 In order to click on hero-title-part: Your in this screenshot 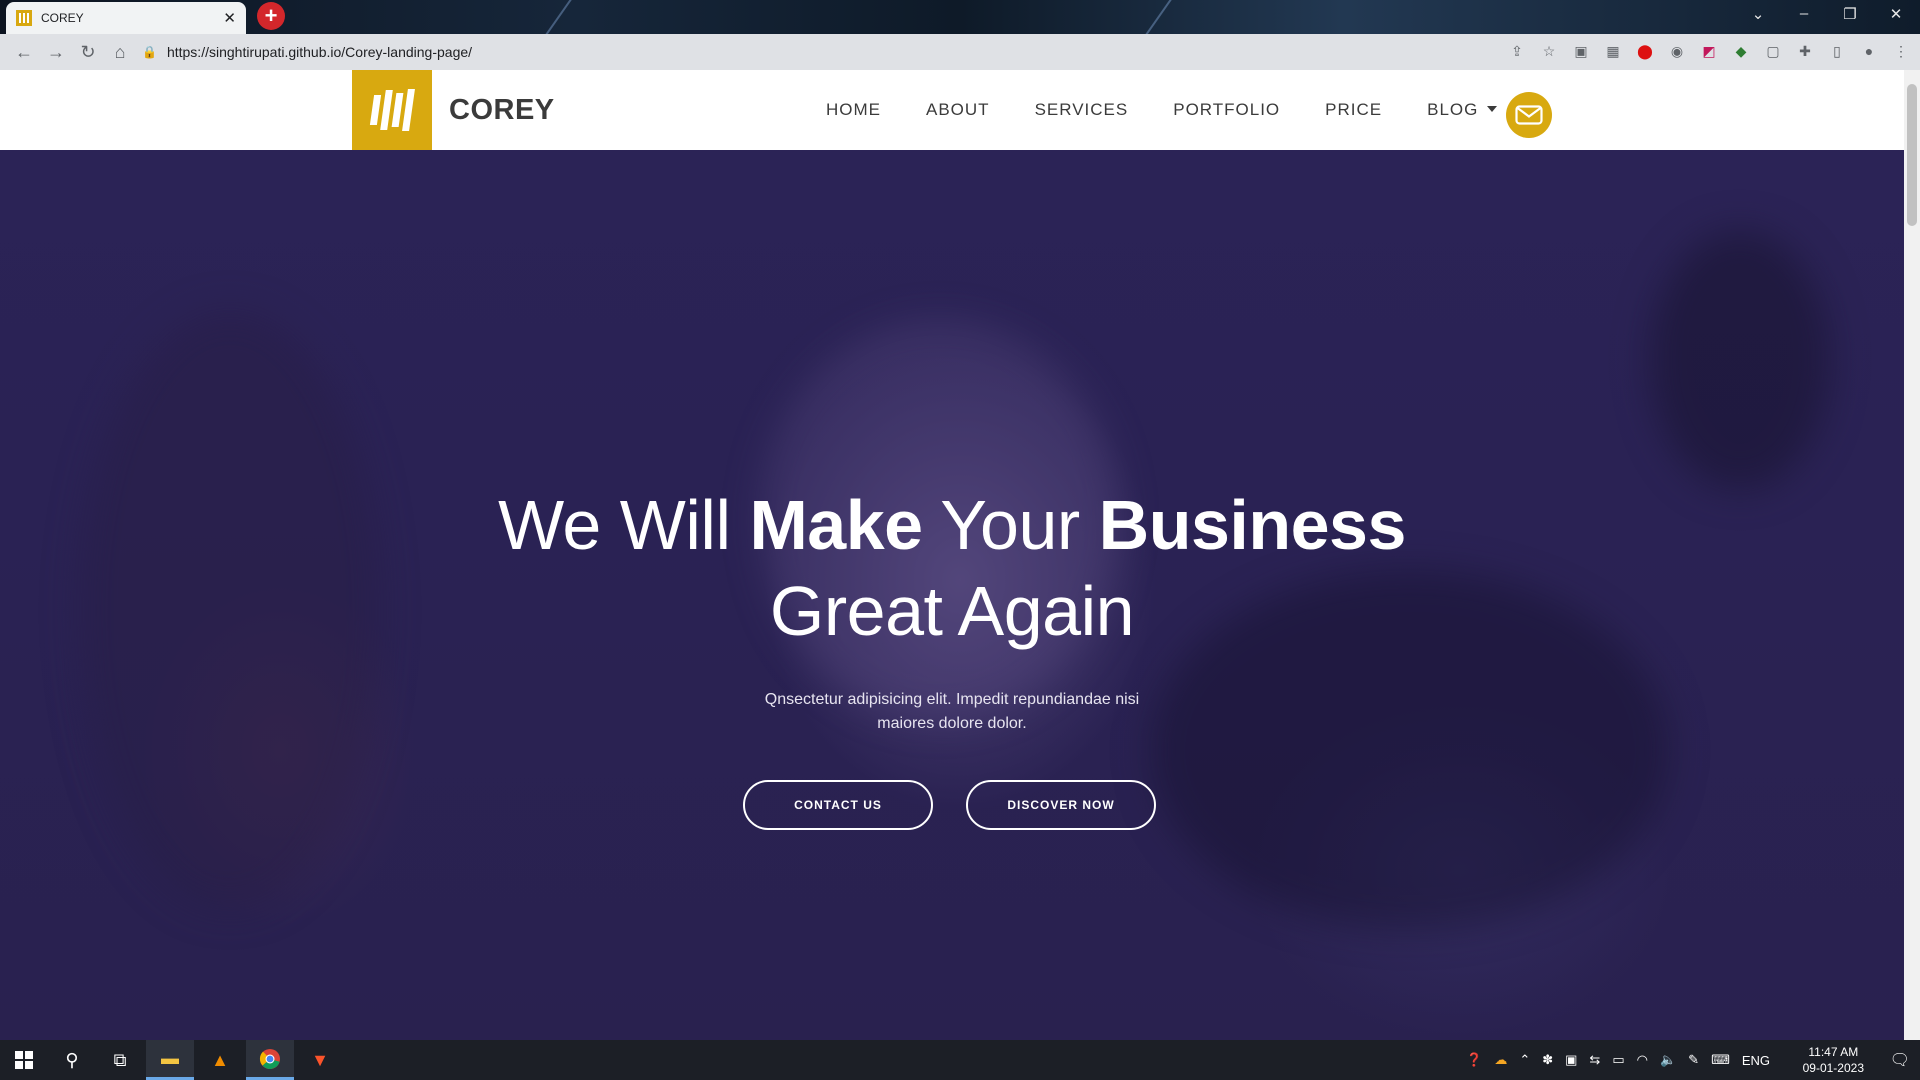, I will do `click(1010, 525)`.